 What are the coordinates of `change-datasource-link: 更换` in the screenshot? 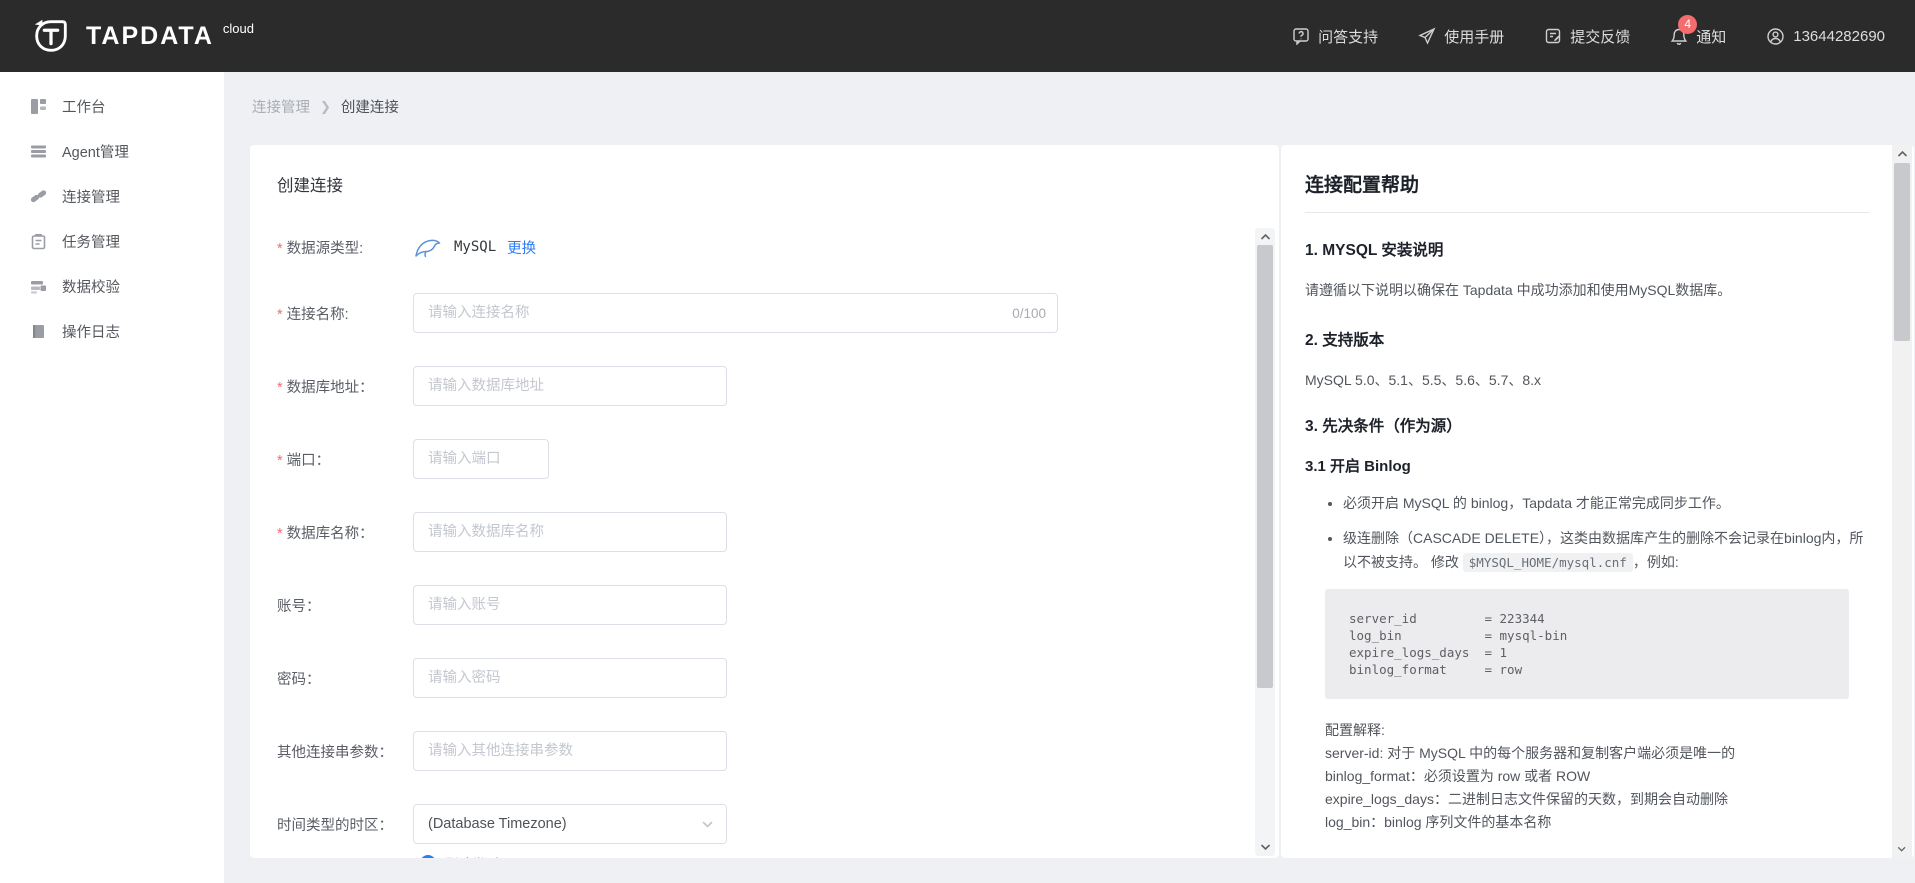 It's located at (521, 247).